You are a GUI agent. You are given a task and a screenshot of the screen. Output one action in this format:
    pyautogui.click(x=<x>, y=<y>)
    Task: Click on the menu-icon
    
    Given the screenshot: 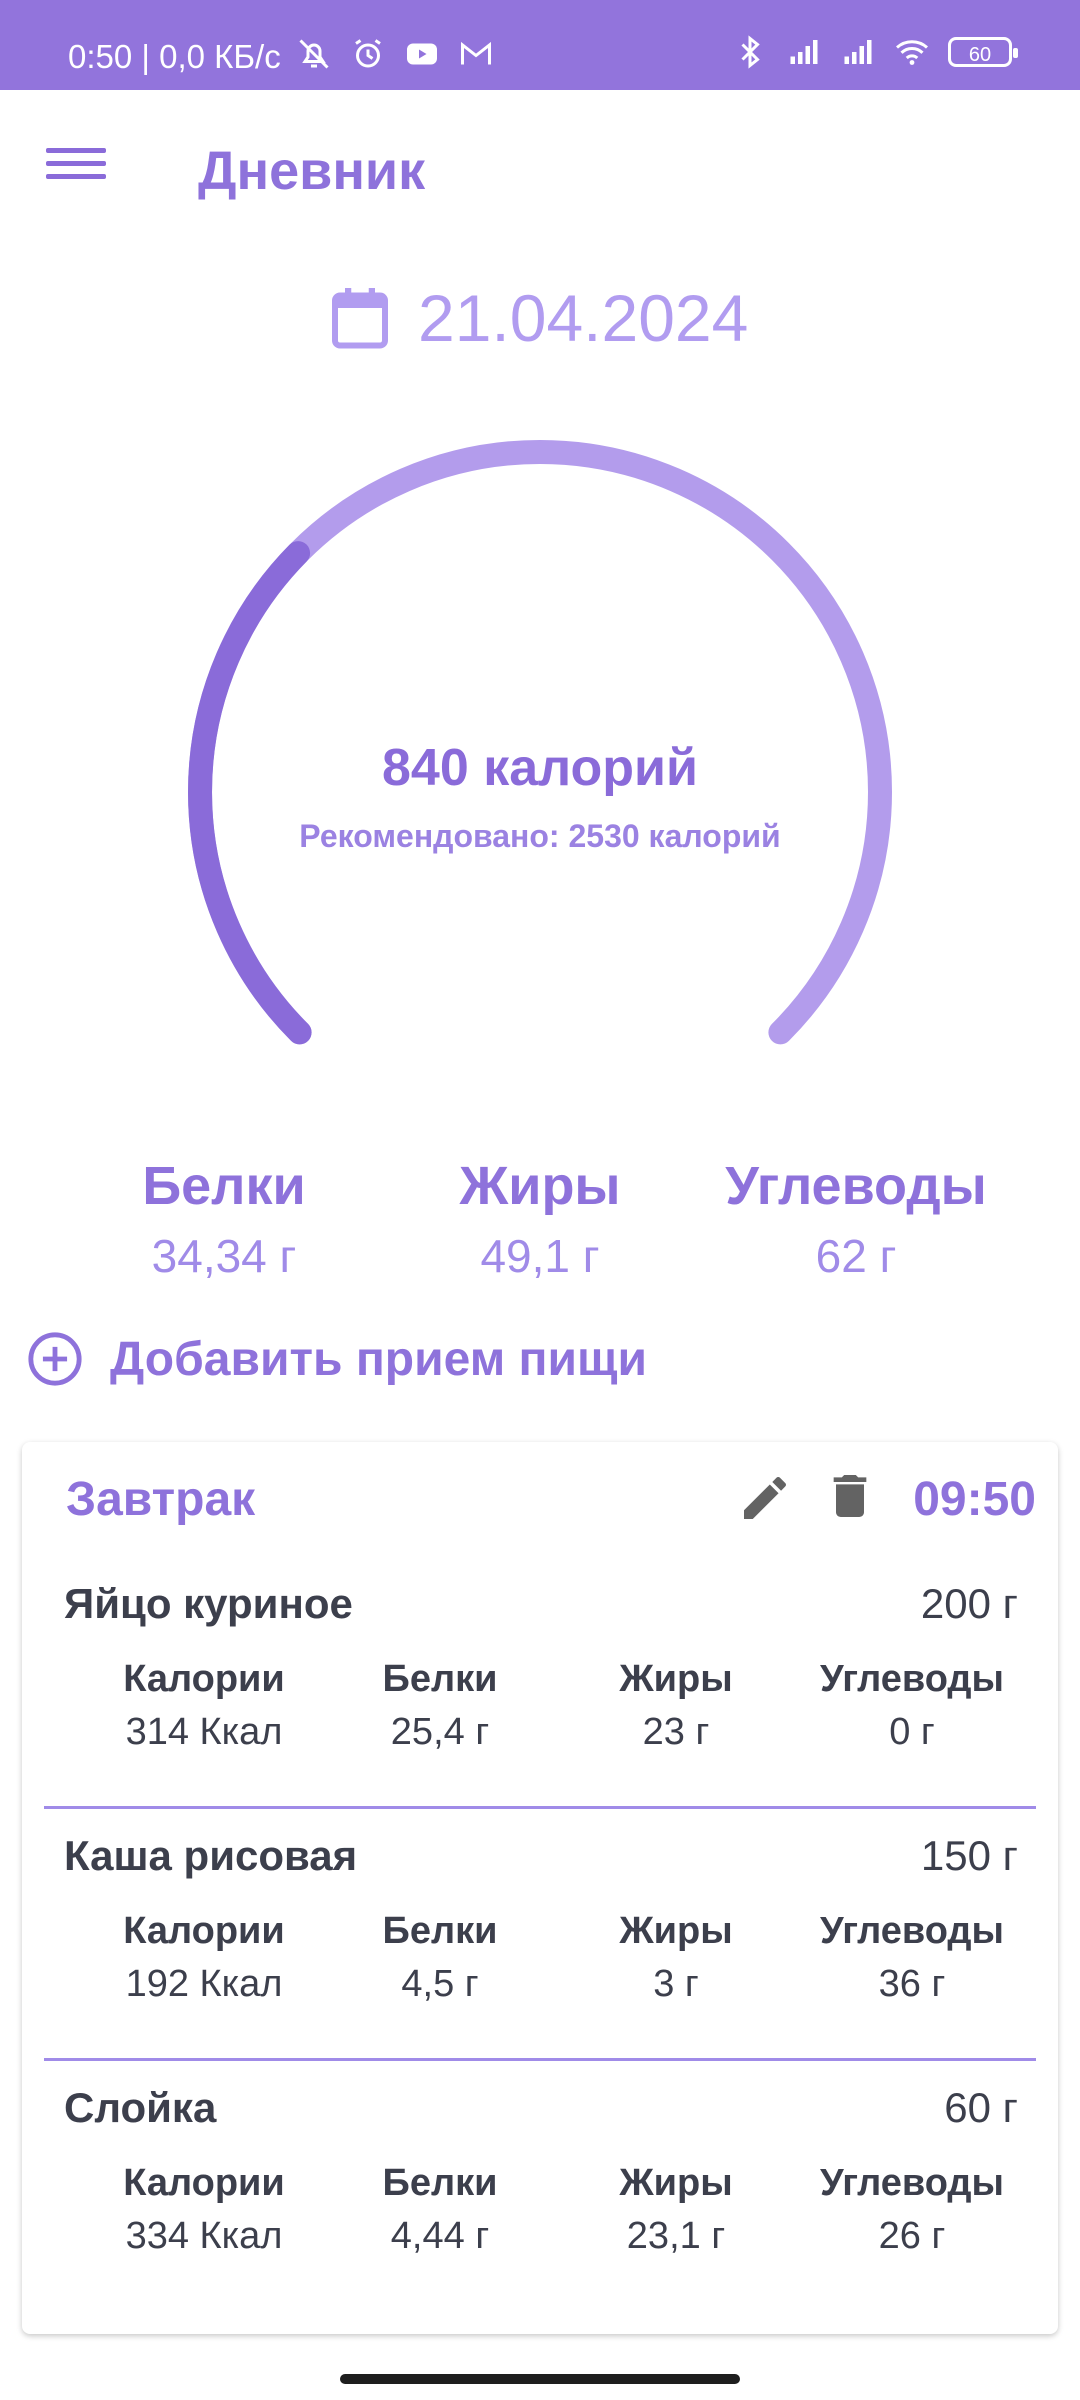 What is the action you would take?
    pyautogui.click(x=76, y=165)
    